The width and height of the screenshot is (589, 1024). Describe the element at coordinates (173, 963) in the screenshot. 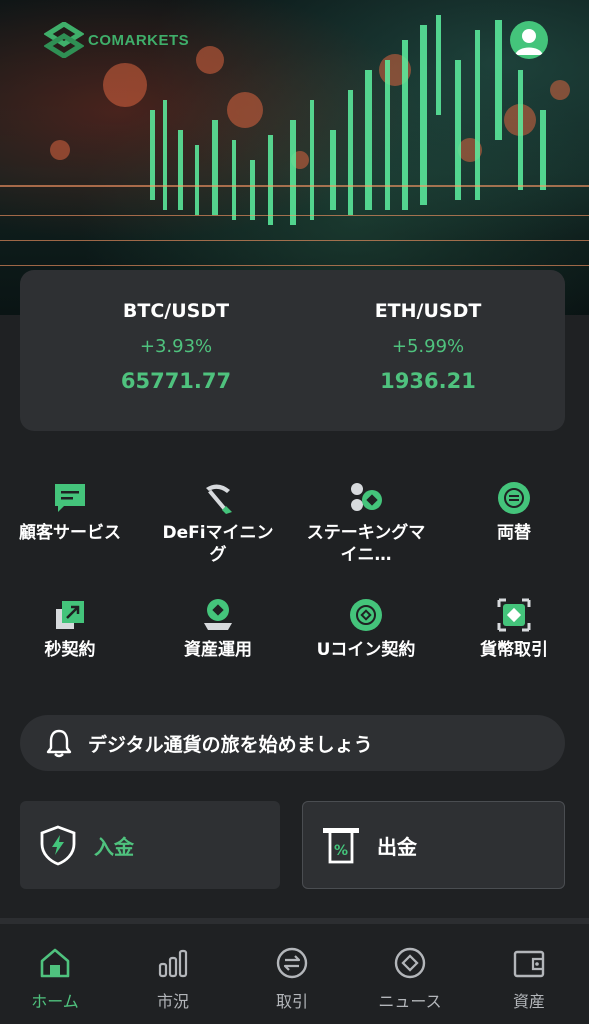

I see `bar-chart-icon` at that location.